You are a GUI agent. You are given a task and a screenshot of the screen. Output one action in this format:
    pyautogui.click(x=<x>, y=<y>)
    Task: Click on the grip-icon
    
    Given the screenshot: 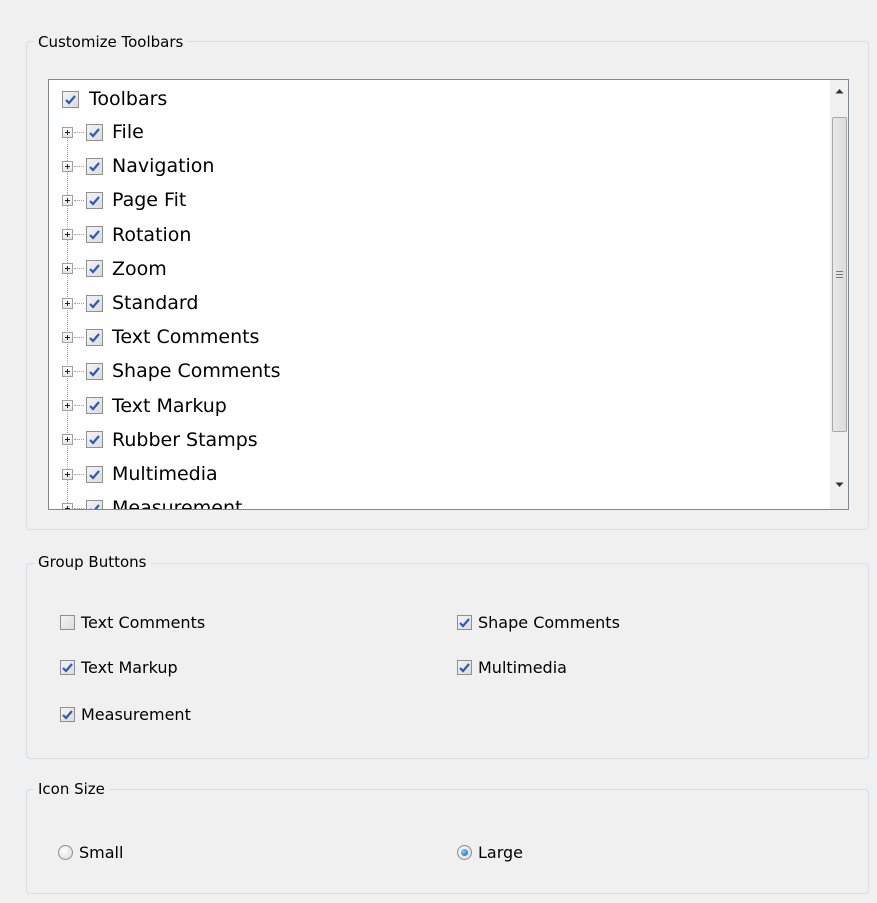 What is the action you would take?
    pyautogui.click(x=839, y=274)
    